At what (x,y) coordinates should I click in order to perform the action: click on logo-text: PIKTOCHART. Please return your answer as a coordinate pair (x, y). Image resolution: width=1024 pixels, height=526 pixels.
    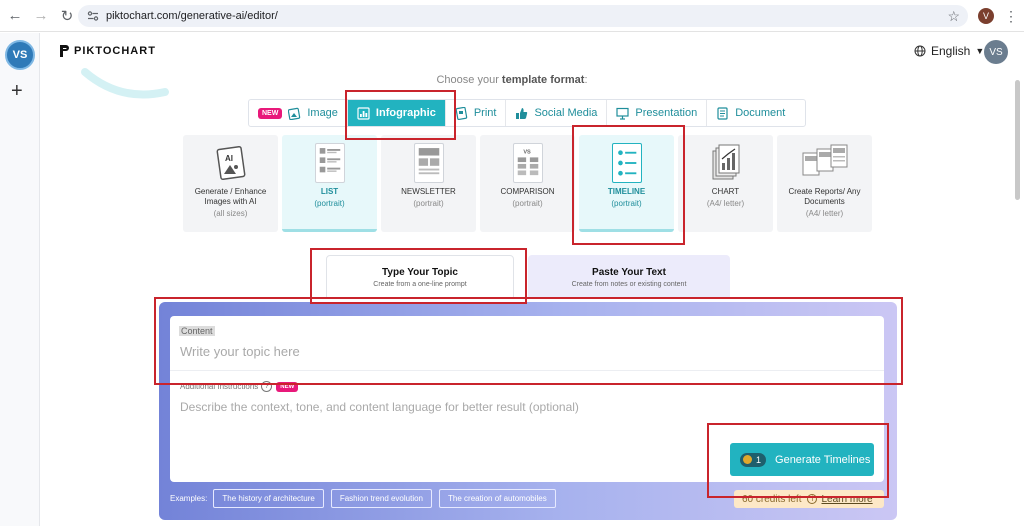
    Looking at the image, I should click on (115, 51).